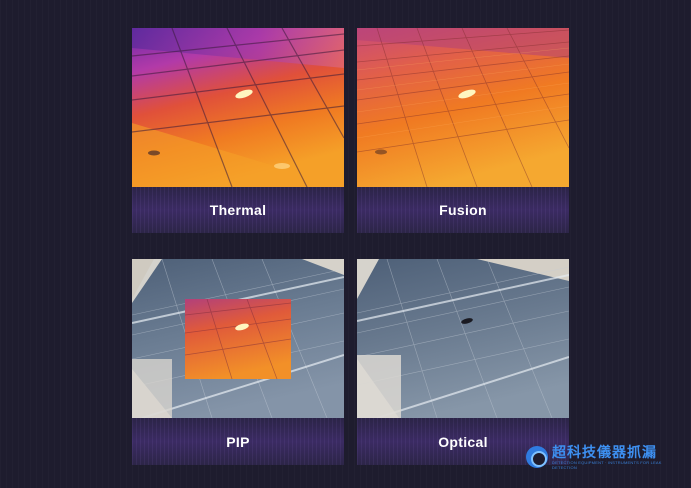 The width and height of the screenshot is (691, 488). What do you see at coordinates (537, 457) in the screenshot?
I see `brand-logo-icon` at bounding box center [537, 457].